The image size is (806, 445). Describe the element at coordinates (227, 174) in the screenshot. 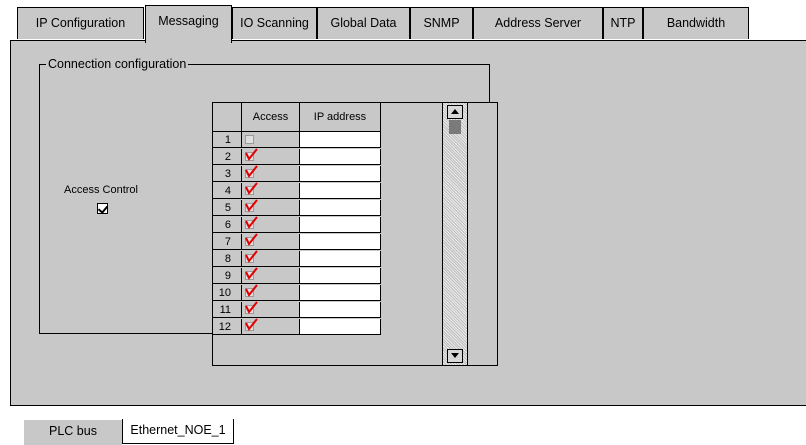

I see `row-number: 3` at that location.